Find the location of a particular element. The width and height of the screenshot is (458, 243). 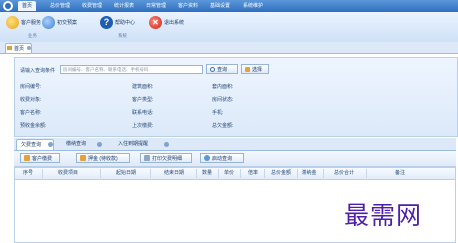

query-input: 房间编号、客户名称、联系电话、手机号码 is located at coordinates (131, 69).